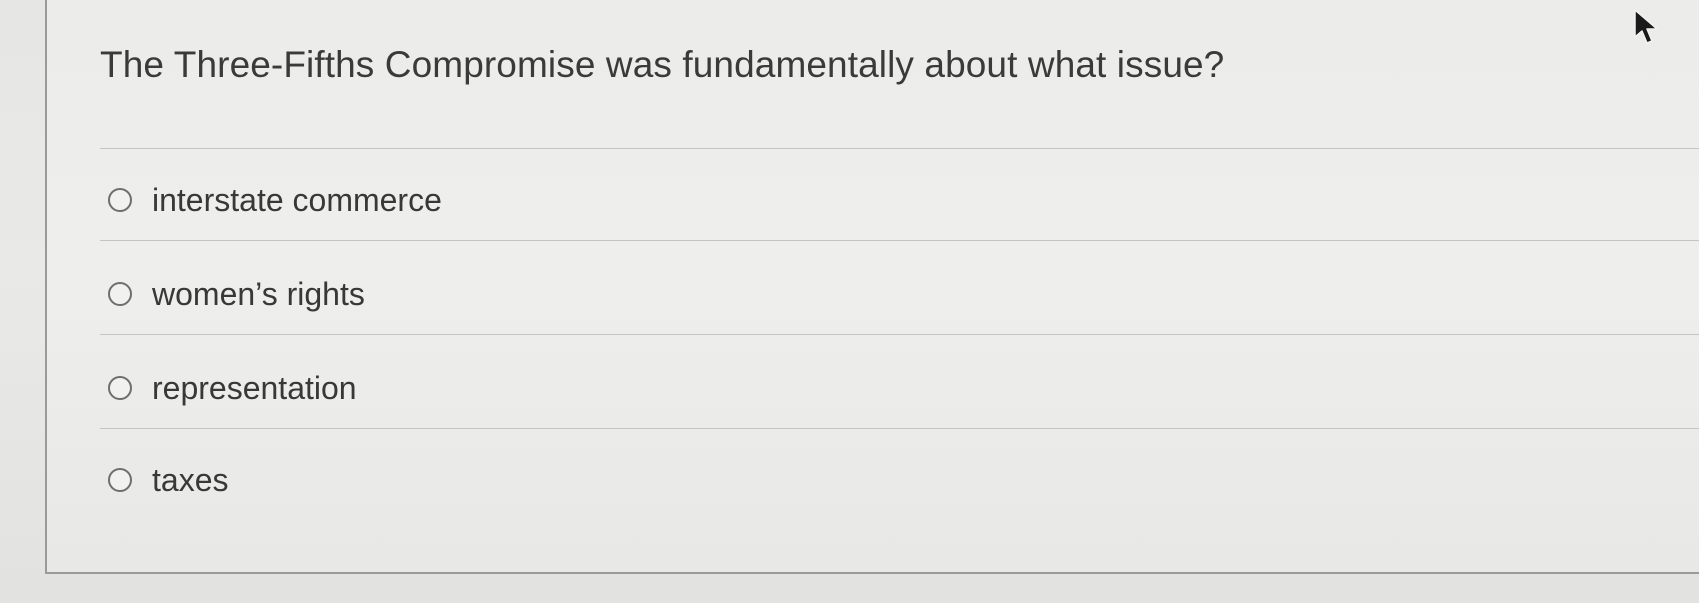  I want to click on answer-option-taxes: taxes, so click(168, 480).